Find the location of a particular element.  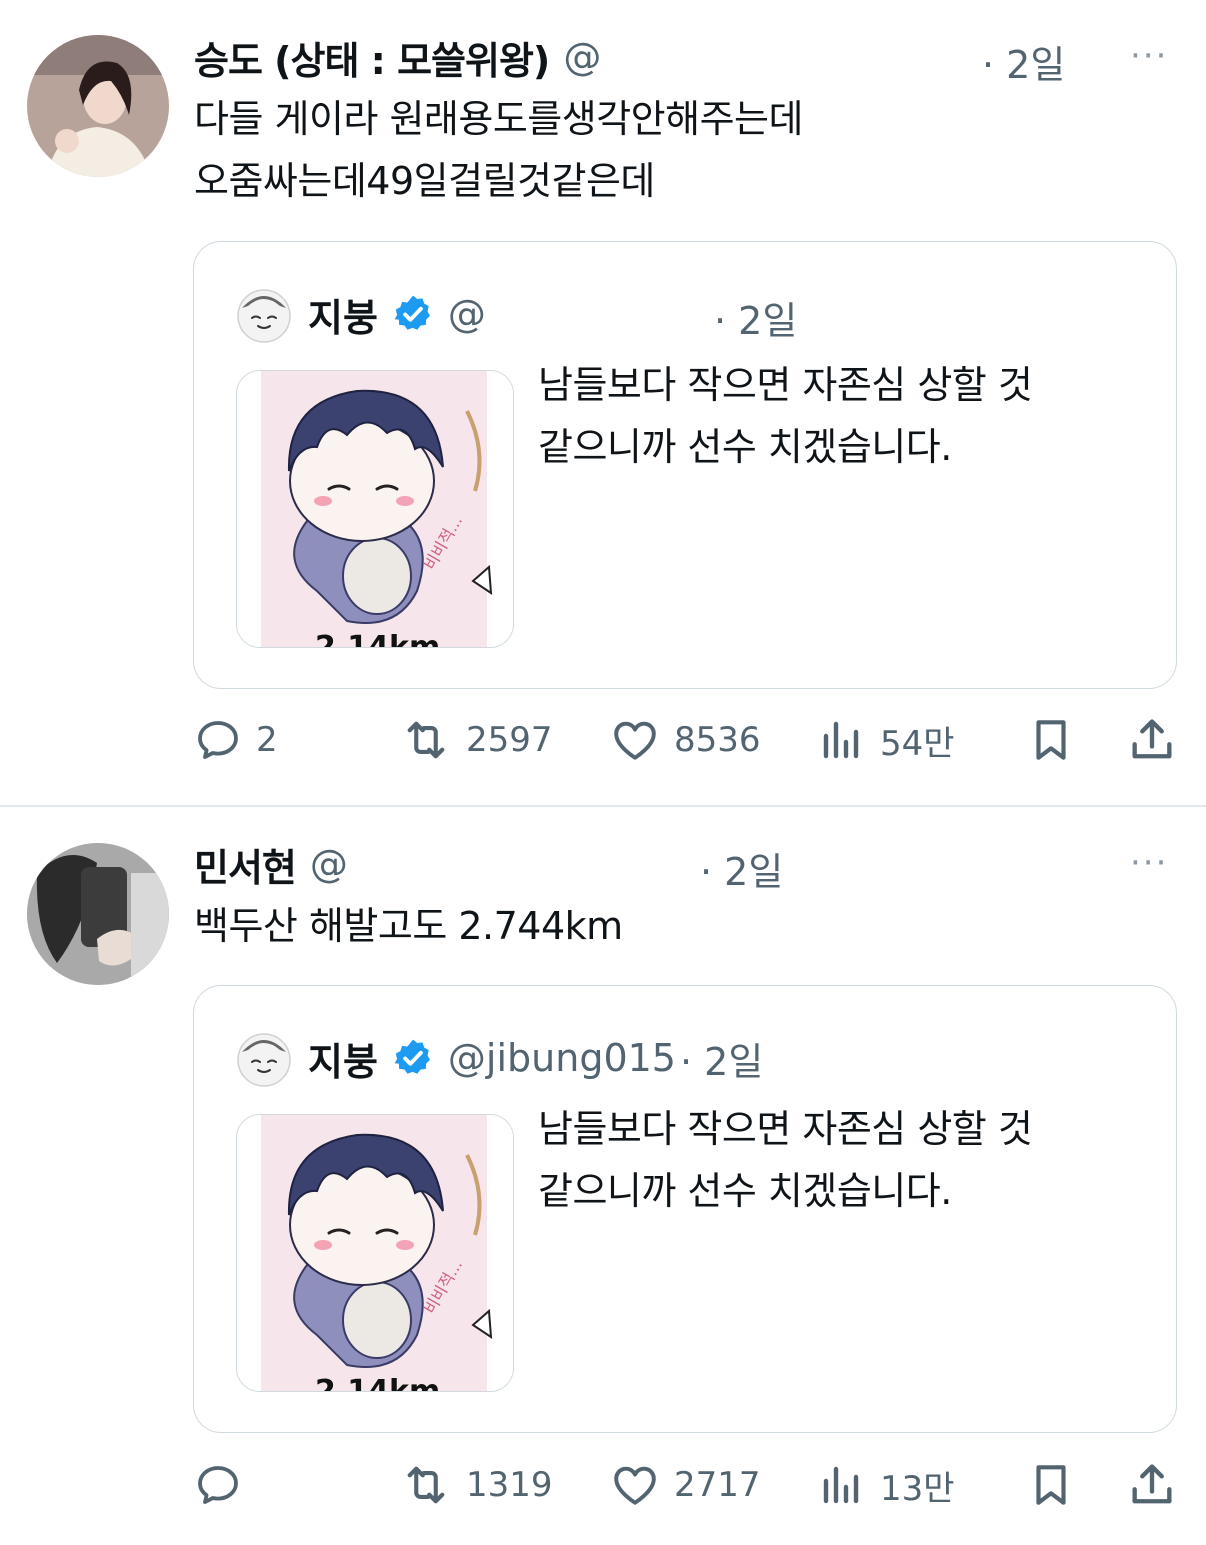

retweet-button: 2597 is located at coordinates (476, 740).